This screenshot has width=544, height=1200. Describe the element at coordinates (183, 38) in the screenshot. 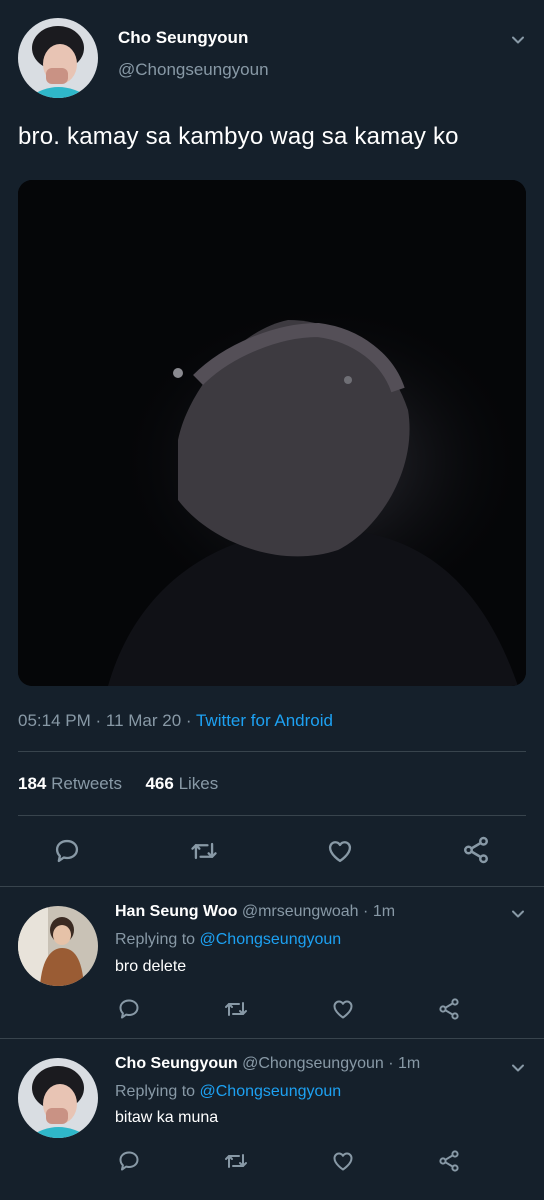

I see `author-name: Cho Seungyoun` at that location.